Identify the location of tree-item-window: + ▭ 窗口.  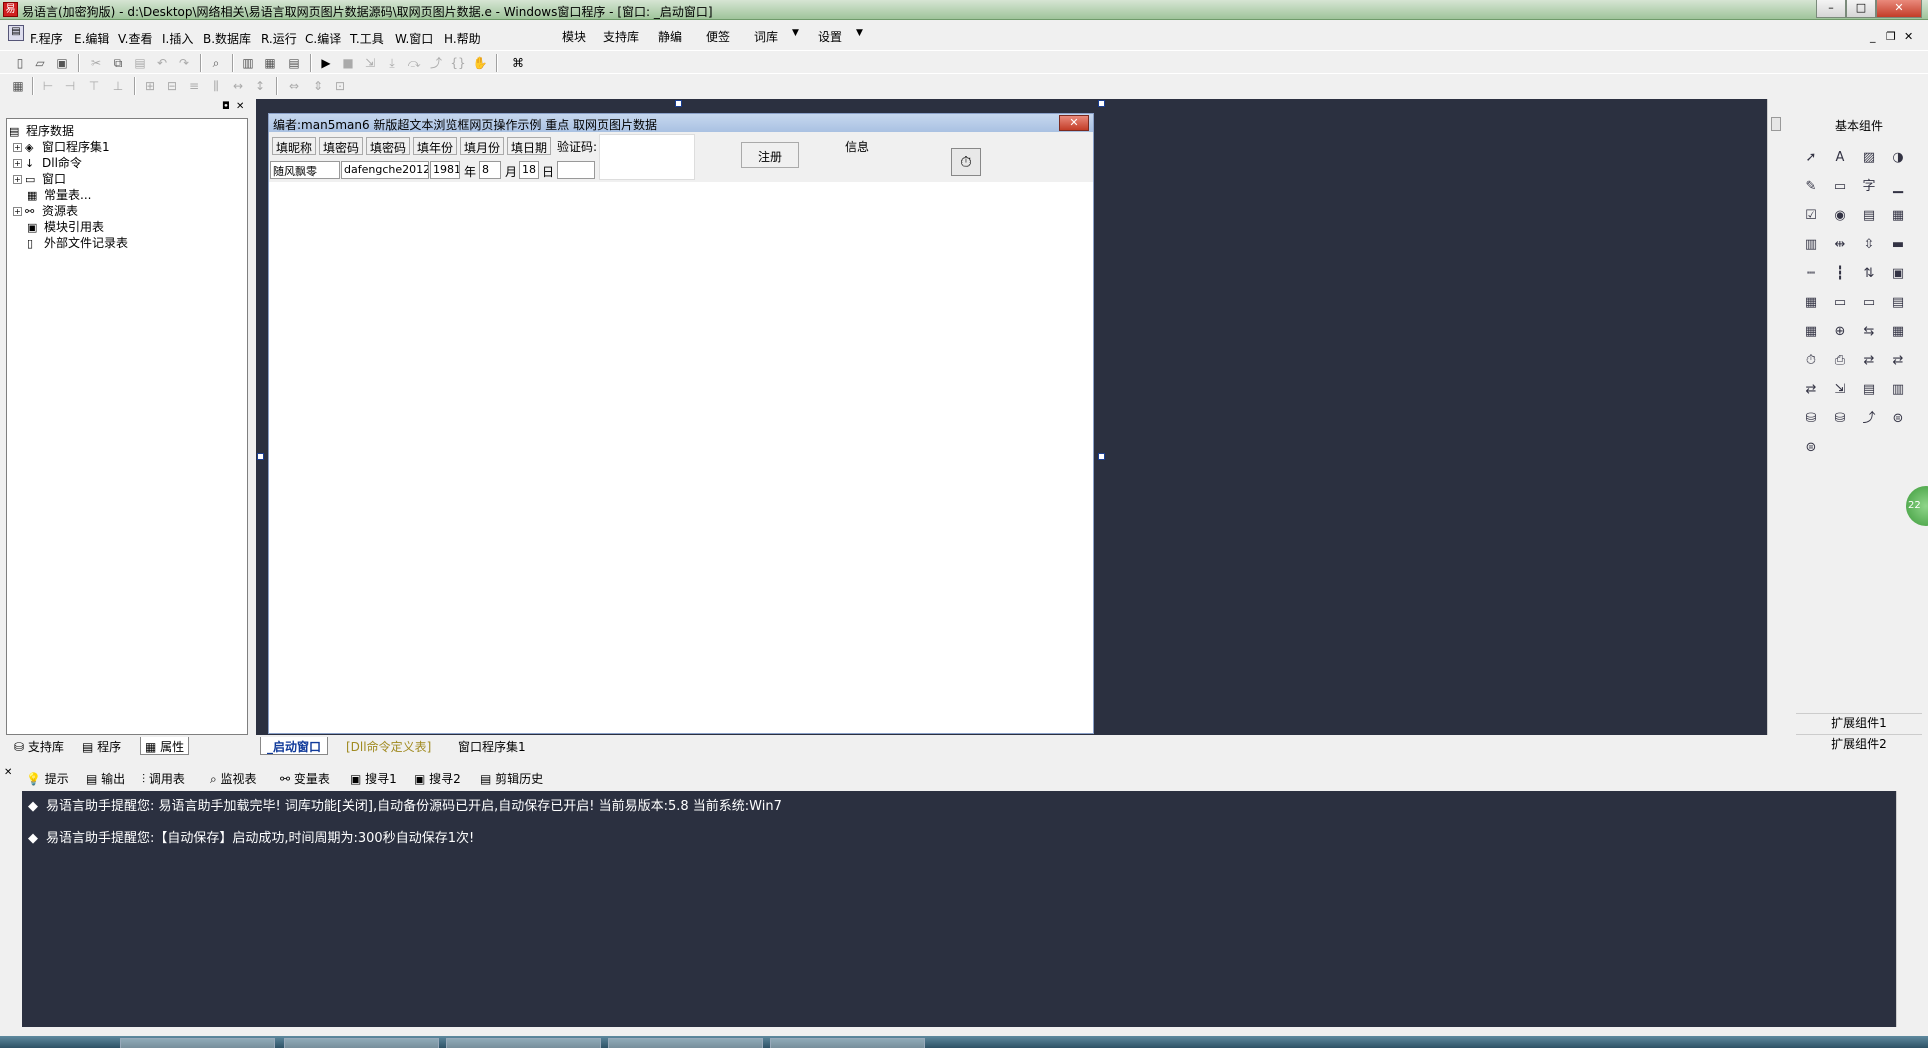
(39, 178).